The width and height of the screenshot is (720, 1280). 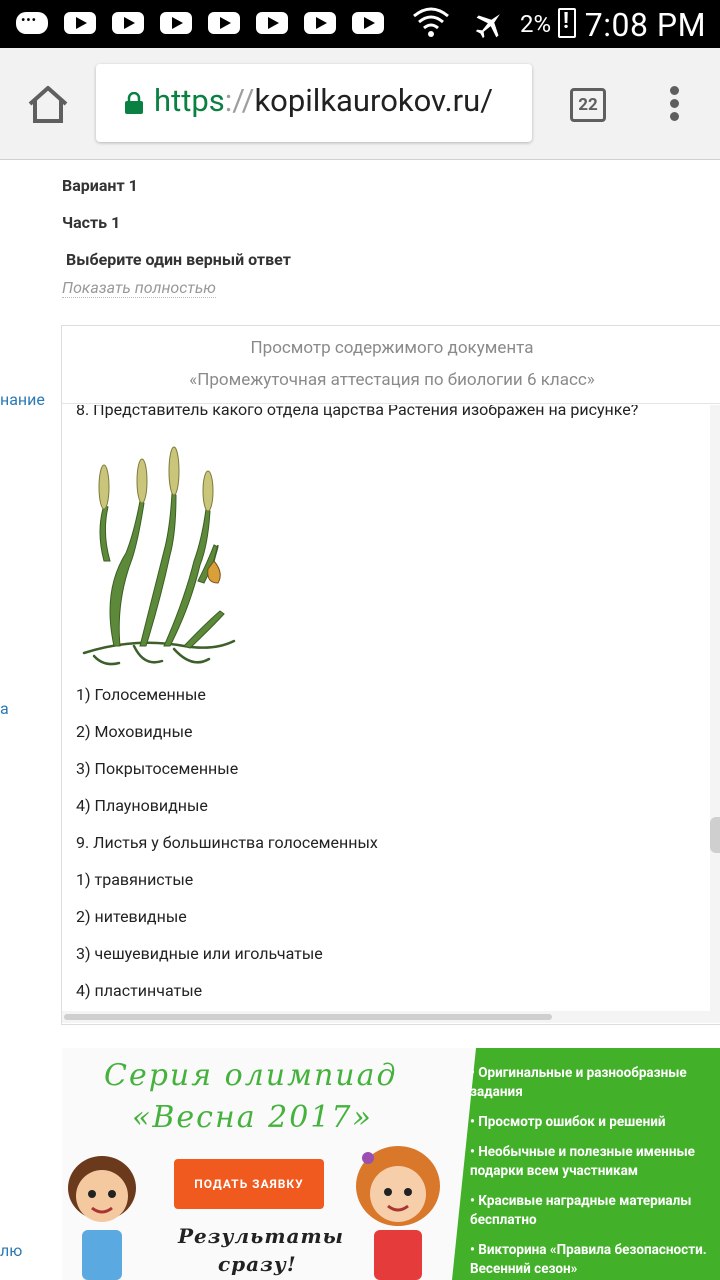 I want to click on sidebar-link: нание, so click(x=22, y=399).